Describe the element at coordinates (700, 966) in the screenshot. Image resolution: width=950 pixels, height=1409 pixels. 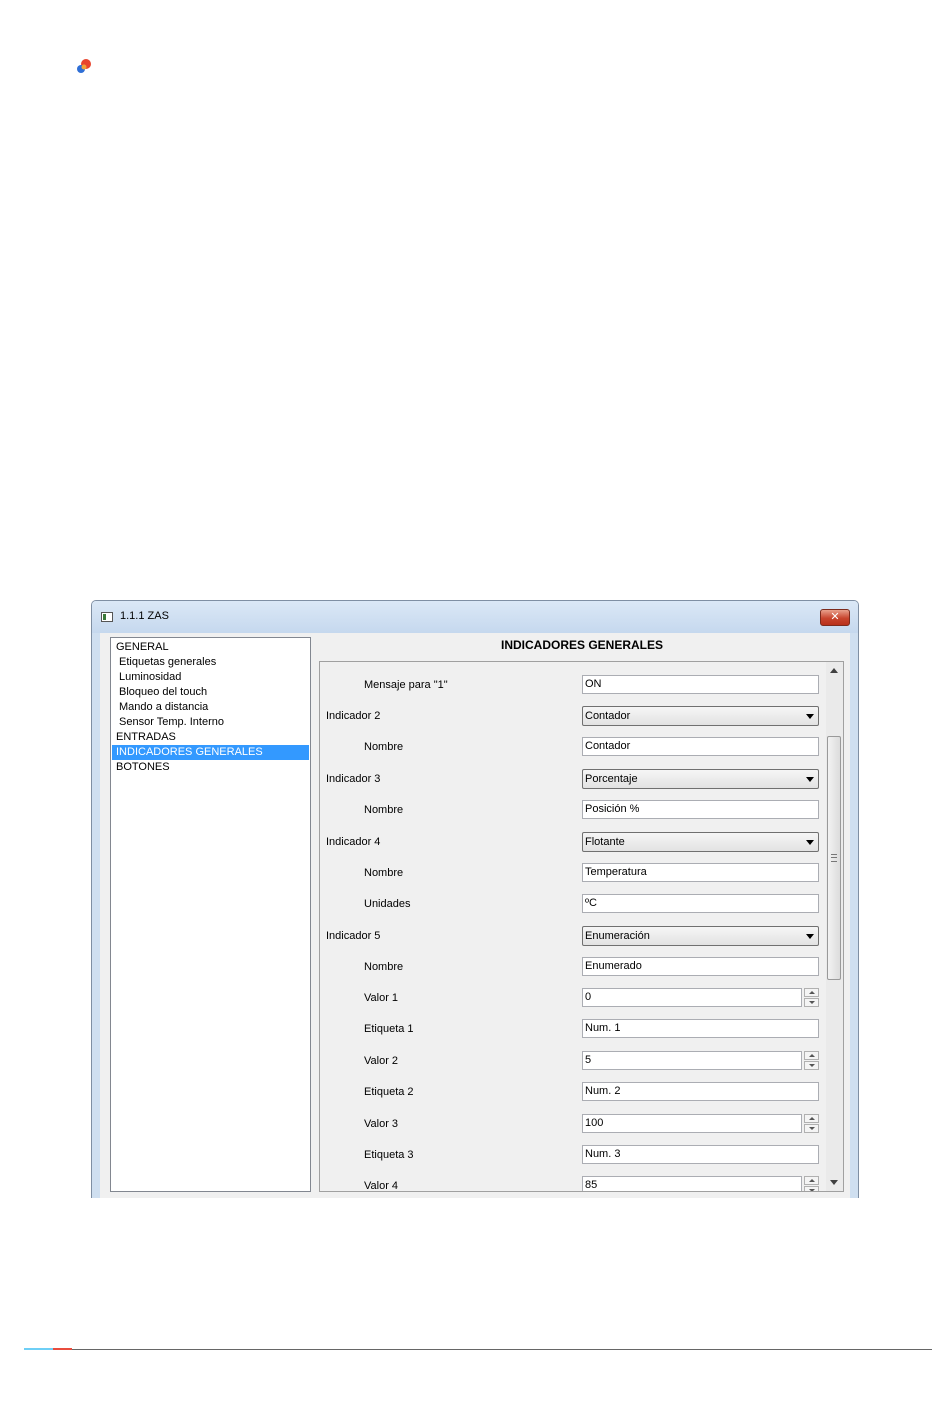
I see `nombre-5-input: Enumerado` at that location.